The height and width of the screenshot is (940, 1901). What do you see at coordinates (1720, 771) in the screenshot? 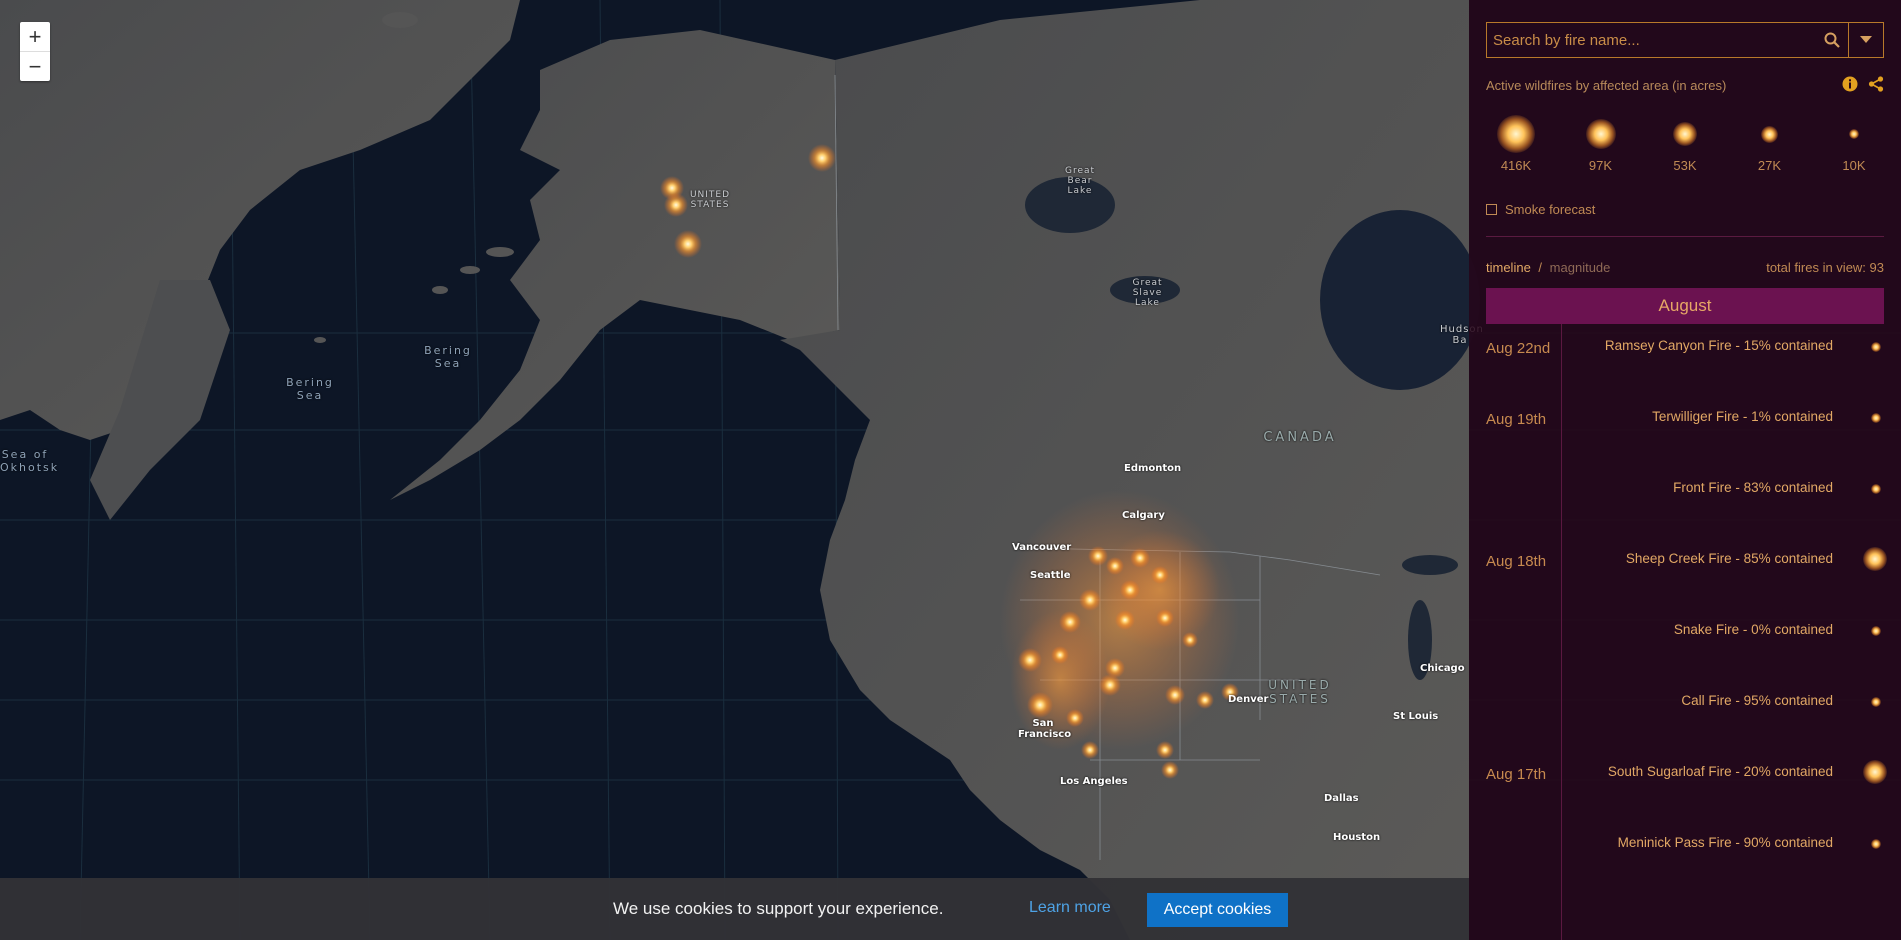
I see `fire-name: South Sugarloaf Fire - 20% contained` at bounding box center [1720, 771].